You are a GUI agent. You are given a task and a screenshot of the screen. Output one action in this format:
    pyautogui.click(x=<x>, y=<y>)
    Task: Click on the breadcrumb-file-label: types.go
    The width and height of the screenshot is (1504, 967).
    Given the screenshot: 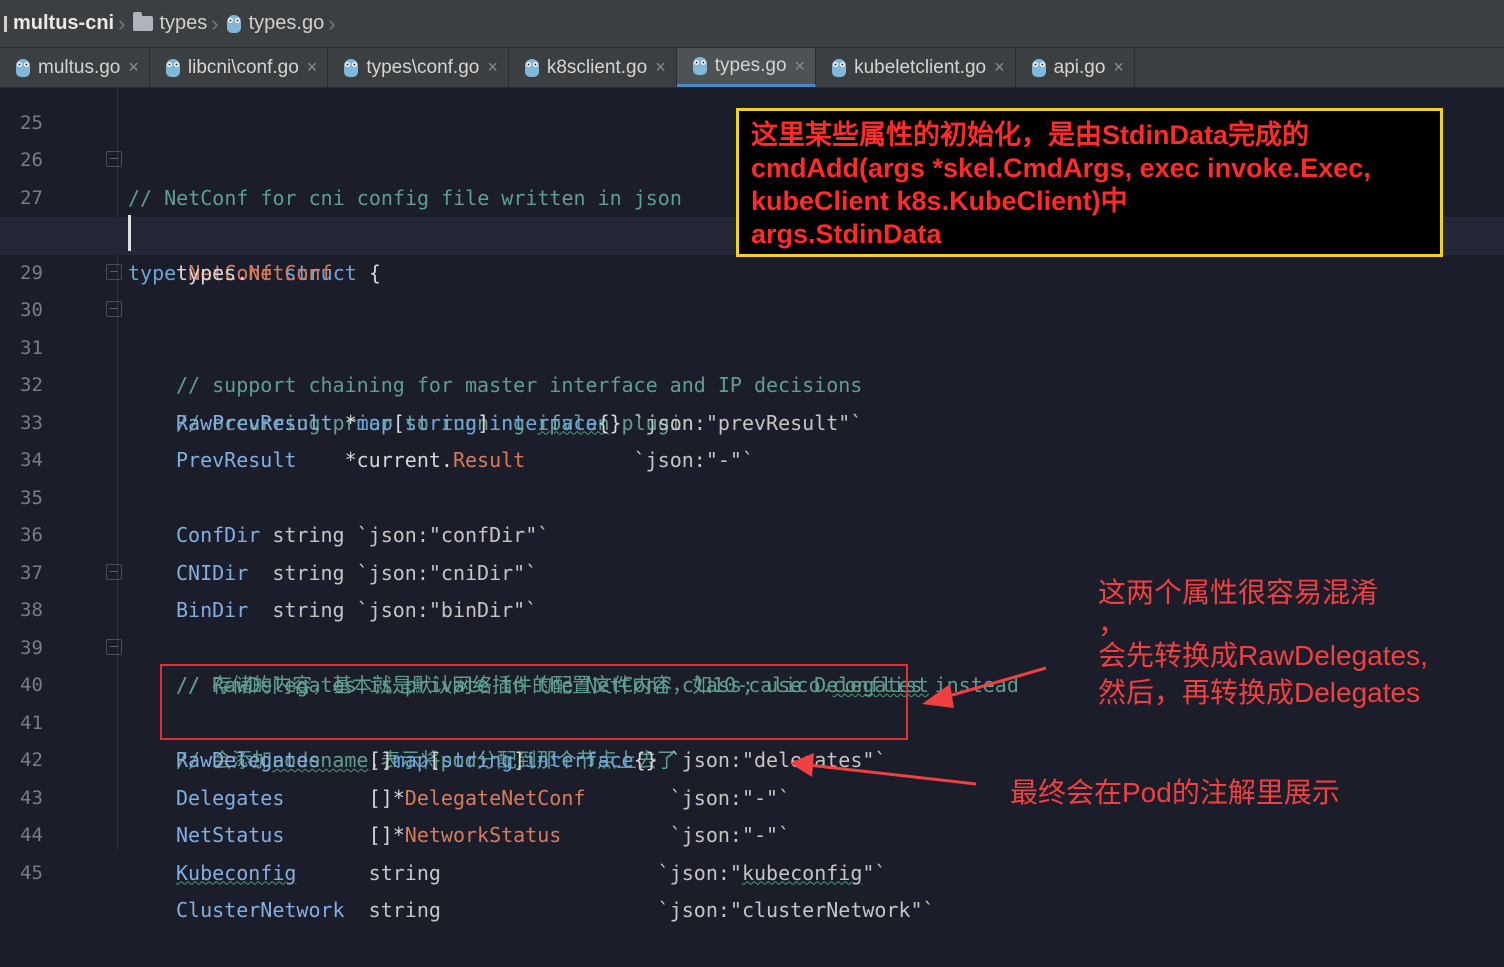 What is the action you would take?
    pyautogui.click(x=286, y=23)
    